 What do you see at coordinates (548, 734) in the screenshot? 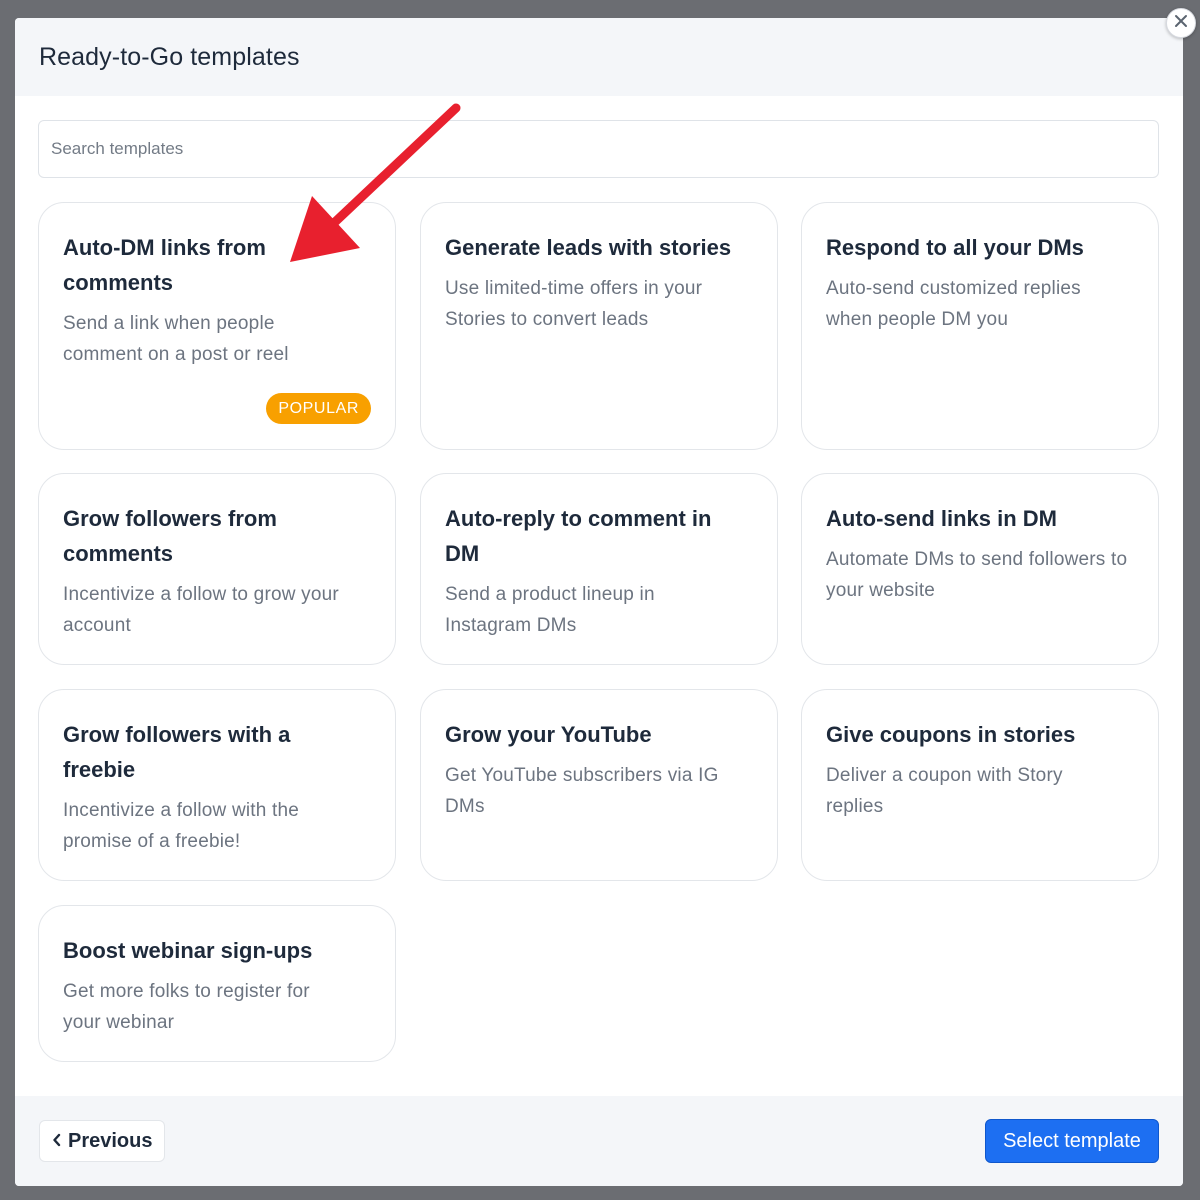
I see `template-title: Grow your YouTube` at bounding box center [548, 734].